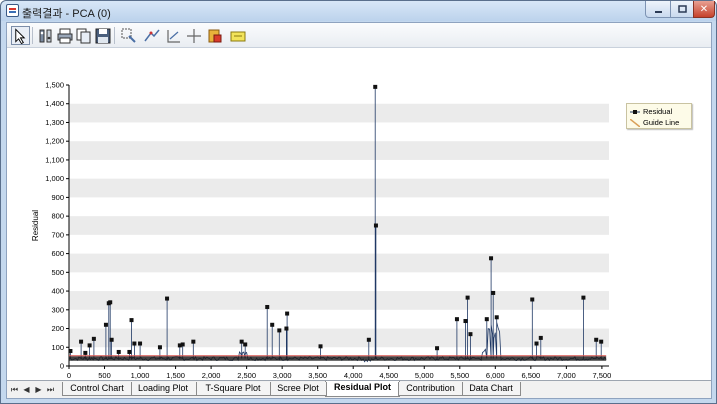 This screenshot has height=404, width=717. I want to click on next-sheet-button: ▶, so click(38, 389).